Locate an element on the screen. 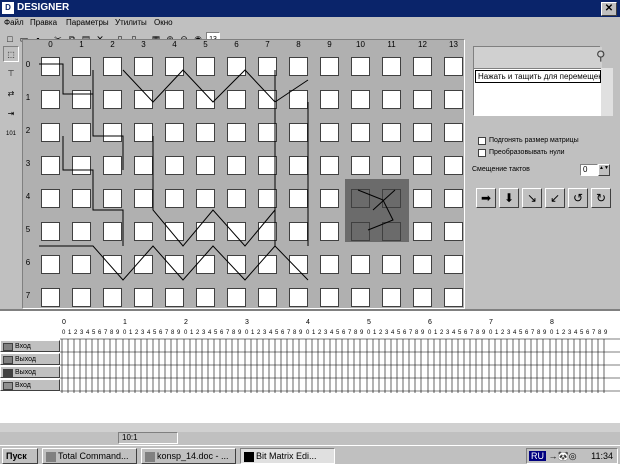  new-icon: □ is located at coordinates (10, 39).